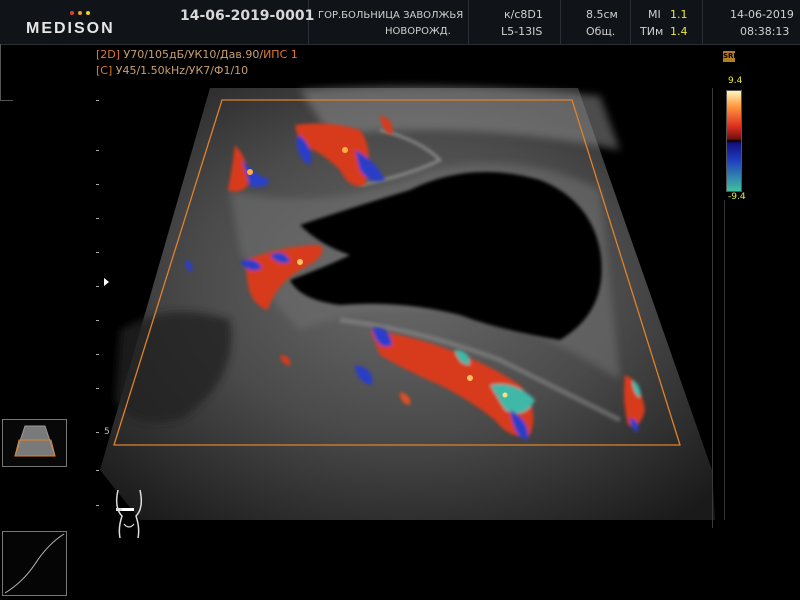 This screenshot has width=800, height=600. I want to click on tgc-curve-icon, so click(34, 563).